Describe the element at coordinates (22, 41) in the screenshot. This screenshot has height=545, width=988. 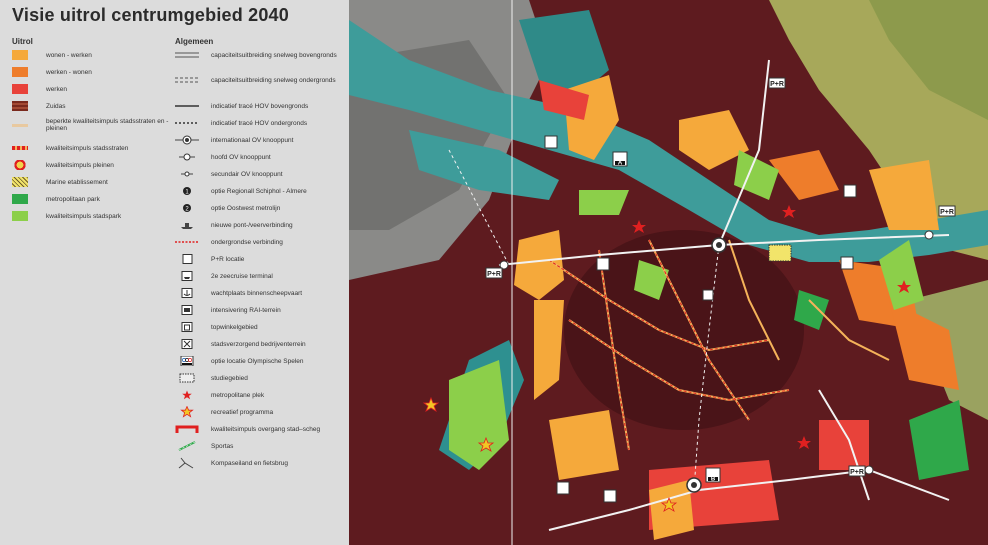
I see `legend-heading-uitrol: Uitrol` at that location.